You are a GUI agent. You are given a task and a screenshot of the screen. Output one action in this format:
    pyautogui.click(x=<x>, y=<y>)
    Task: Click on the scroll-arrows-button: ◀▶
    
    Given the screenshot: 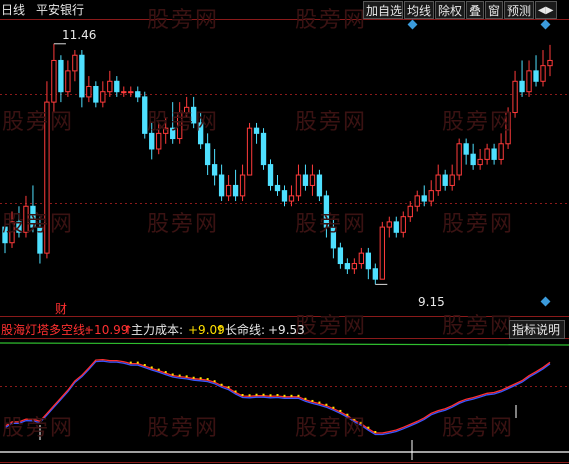 What is the action you would take?
    pyautogui.click(x=546, y=10)
    